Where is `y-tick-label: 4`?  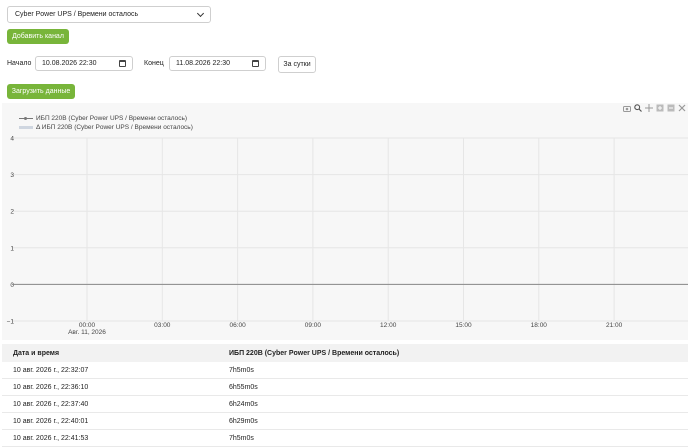 y-tick-label: 4 is located at coordinates (12, 139).